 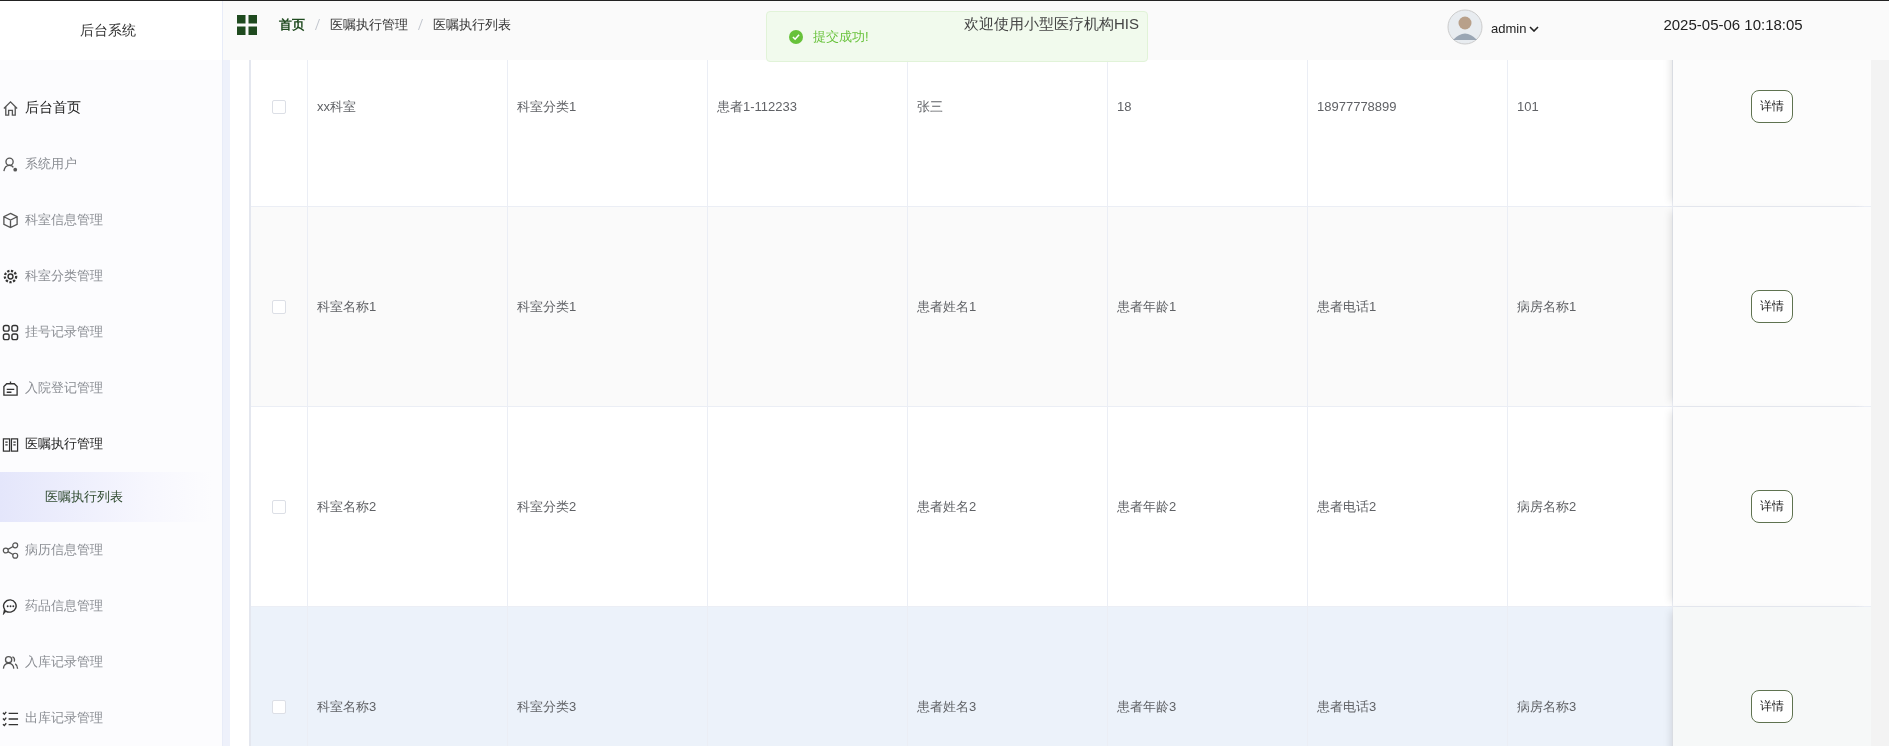 I want to click on table-cell: 病房名称2, so click(x=1547, y=506).